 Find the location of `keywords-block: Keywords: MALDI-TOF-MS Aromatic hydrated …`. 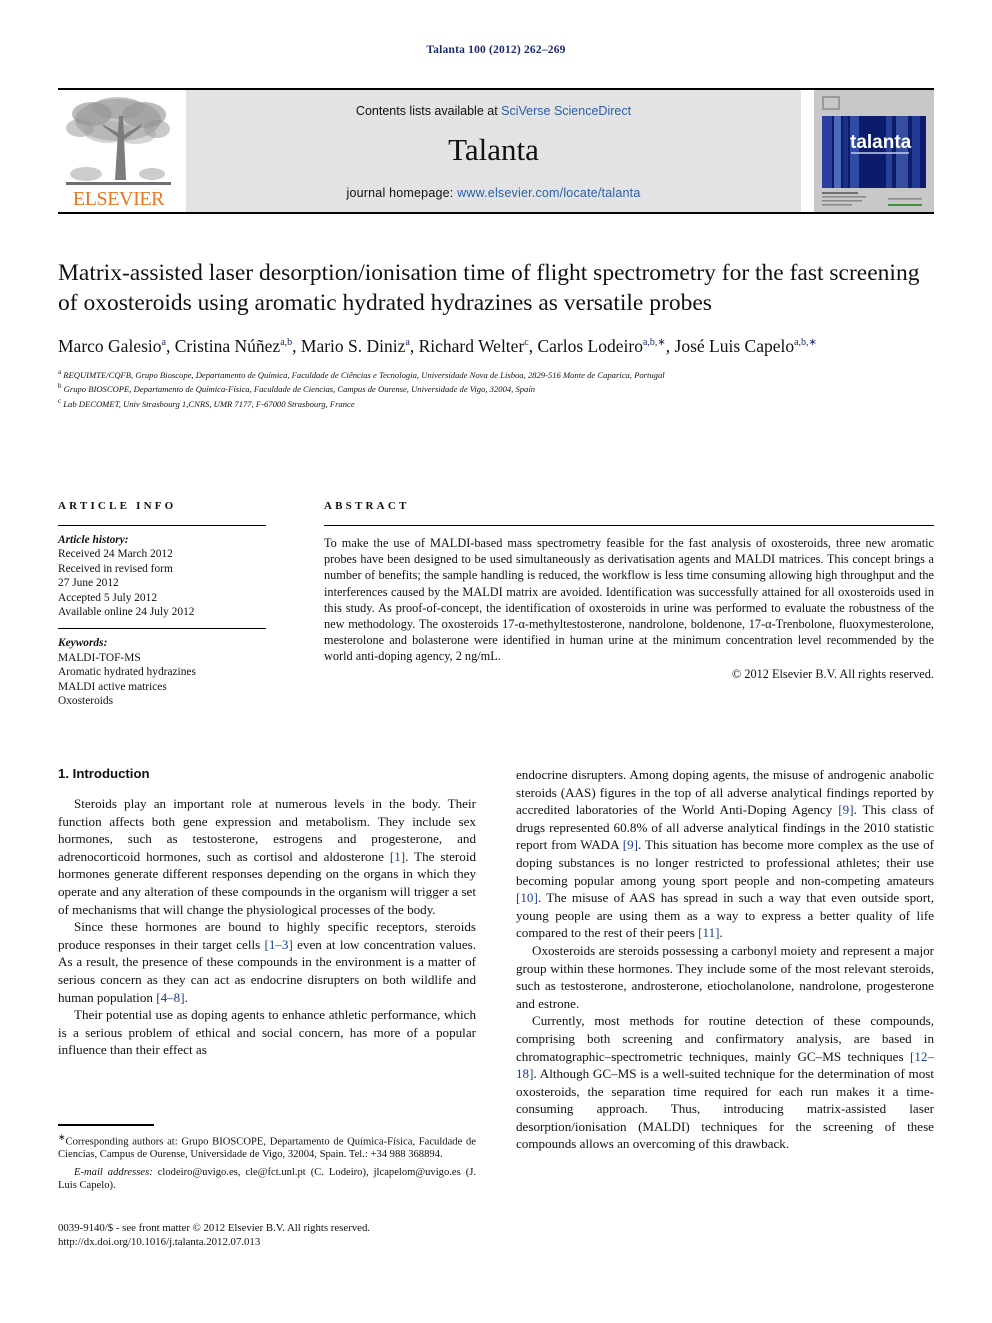

keywords-block: Keywords: MALDI-TOF-MS Aromatic hydrated … is located at coordinates (162, 672).